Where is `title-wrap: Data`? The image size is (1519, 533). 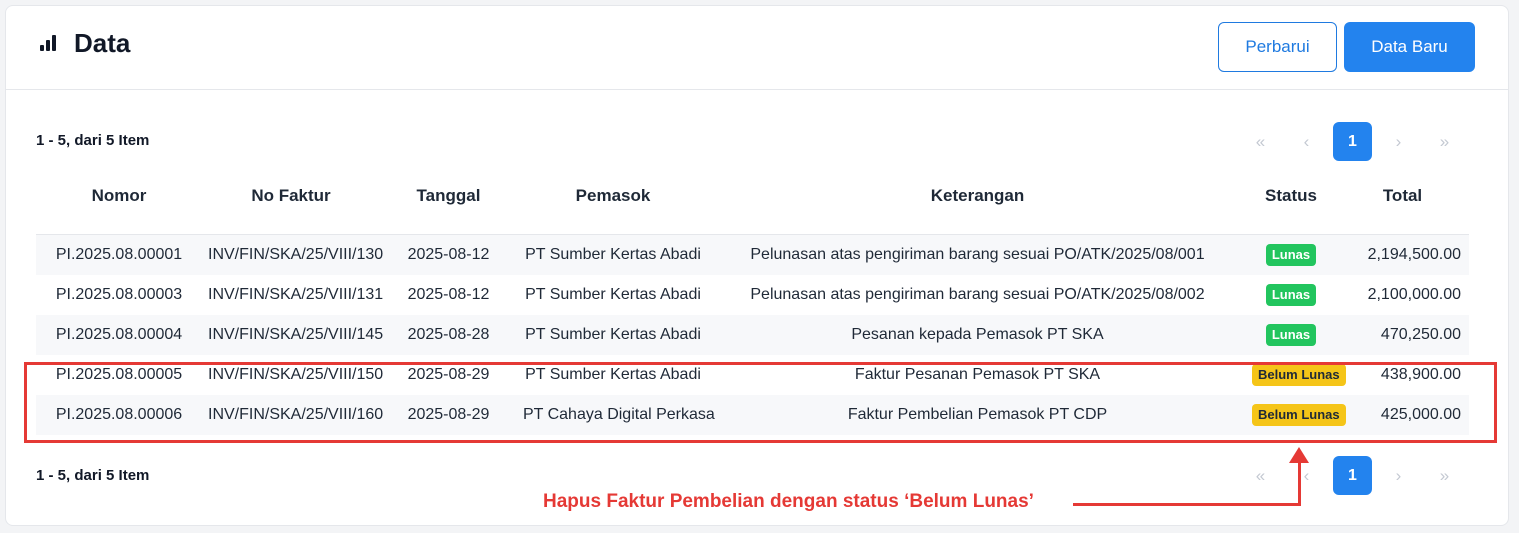 title-wrap: Data is located at coordinates (85, 43).